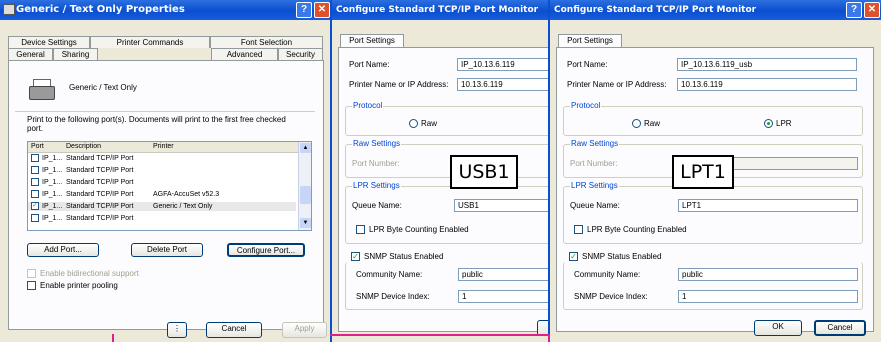 Image resolution: width=881 pixels, height=342 pixels. I want to click on queue-name-label: Queue Name:, so click(377, 205).